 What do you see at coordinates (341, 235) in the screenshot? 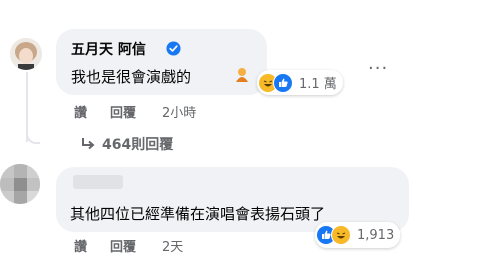
I see `haha-emoji` at bounding box center [341, 235].